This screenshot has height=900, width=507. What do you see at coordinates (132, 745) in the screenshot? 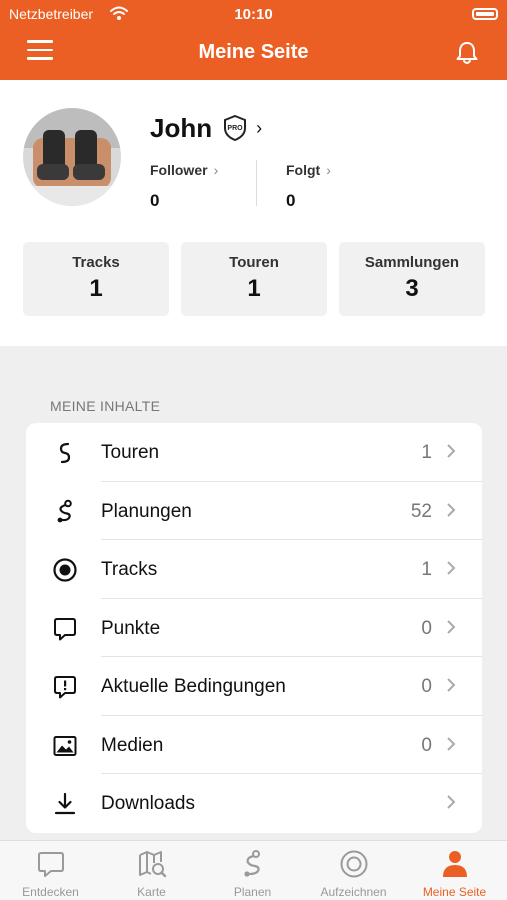
I see `list-item-label: Medien` at bounding box center [132, 745].